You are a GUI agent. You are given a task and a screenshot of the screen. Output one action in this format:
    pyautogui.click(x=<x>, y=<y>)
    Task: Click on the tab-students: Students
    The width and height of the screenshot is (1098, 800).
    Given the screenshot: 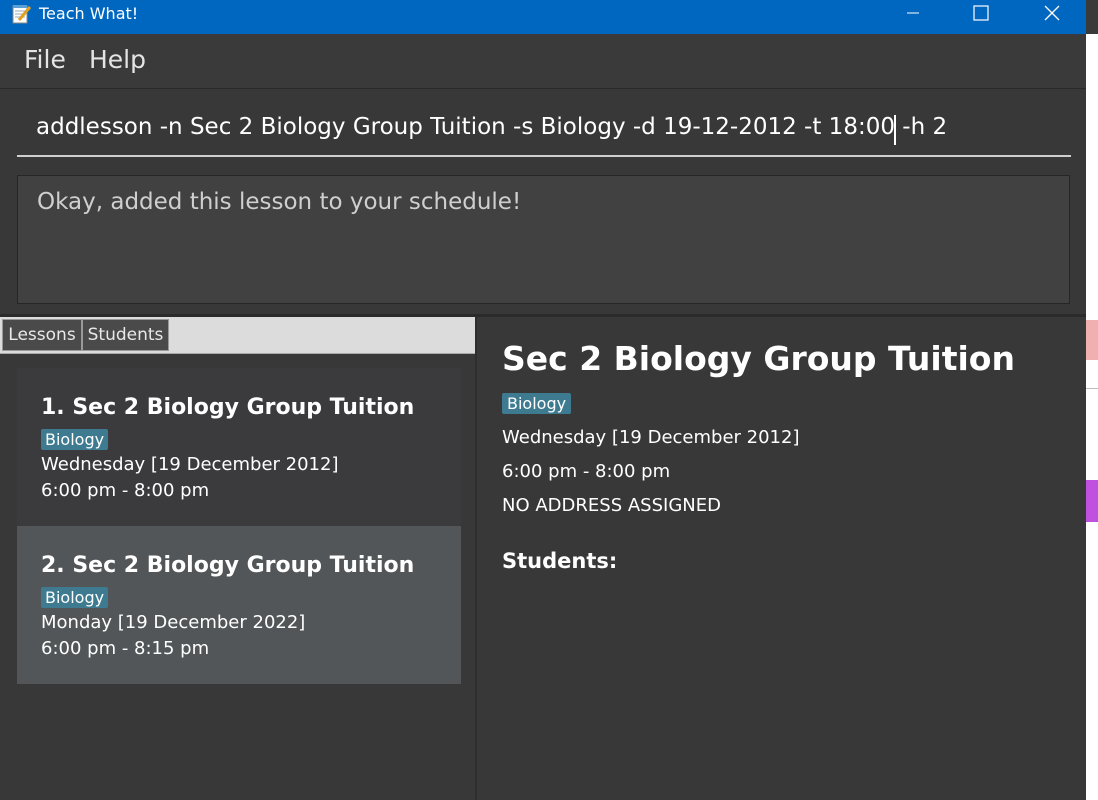 What is the action you would take?
    pyautogui.click(x=125, y=335)
    